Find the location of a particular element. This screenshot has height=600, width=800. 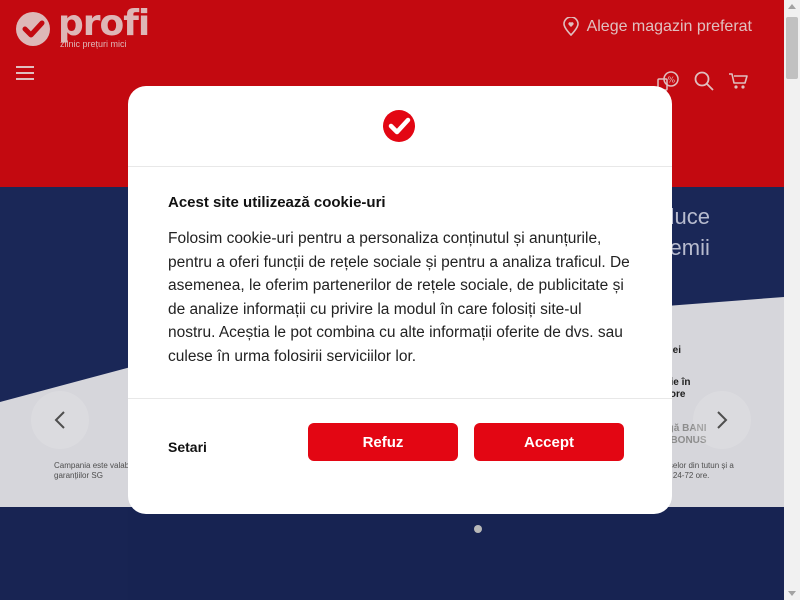

scrollbar is located at coordinates (792, 300).